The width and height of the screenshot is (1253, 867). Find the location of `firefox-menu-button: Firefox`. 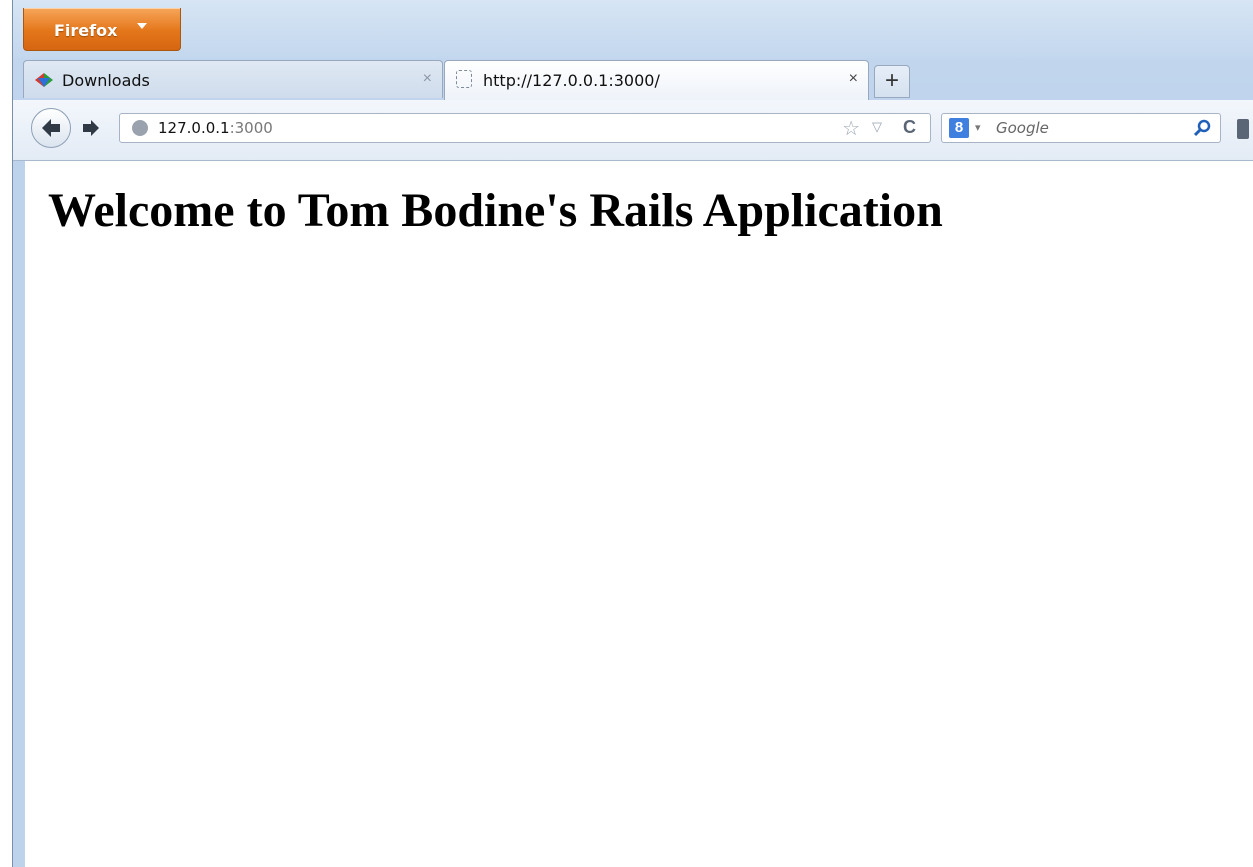

firefox-menu-button: Firefox is located at coordinates (102, 29).